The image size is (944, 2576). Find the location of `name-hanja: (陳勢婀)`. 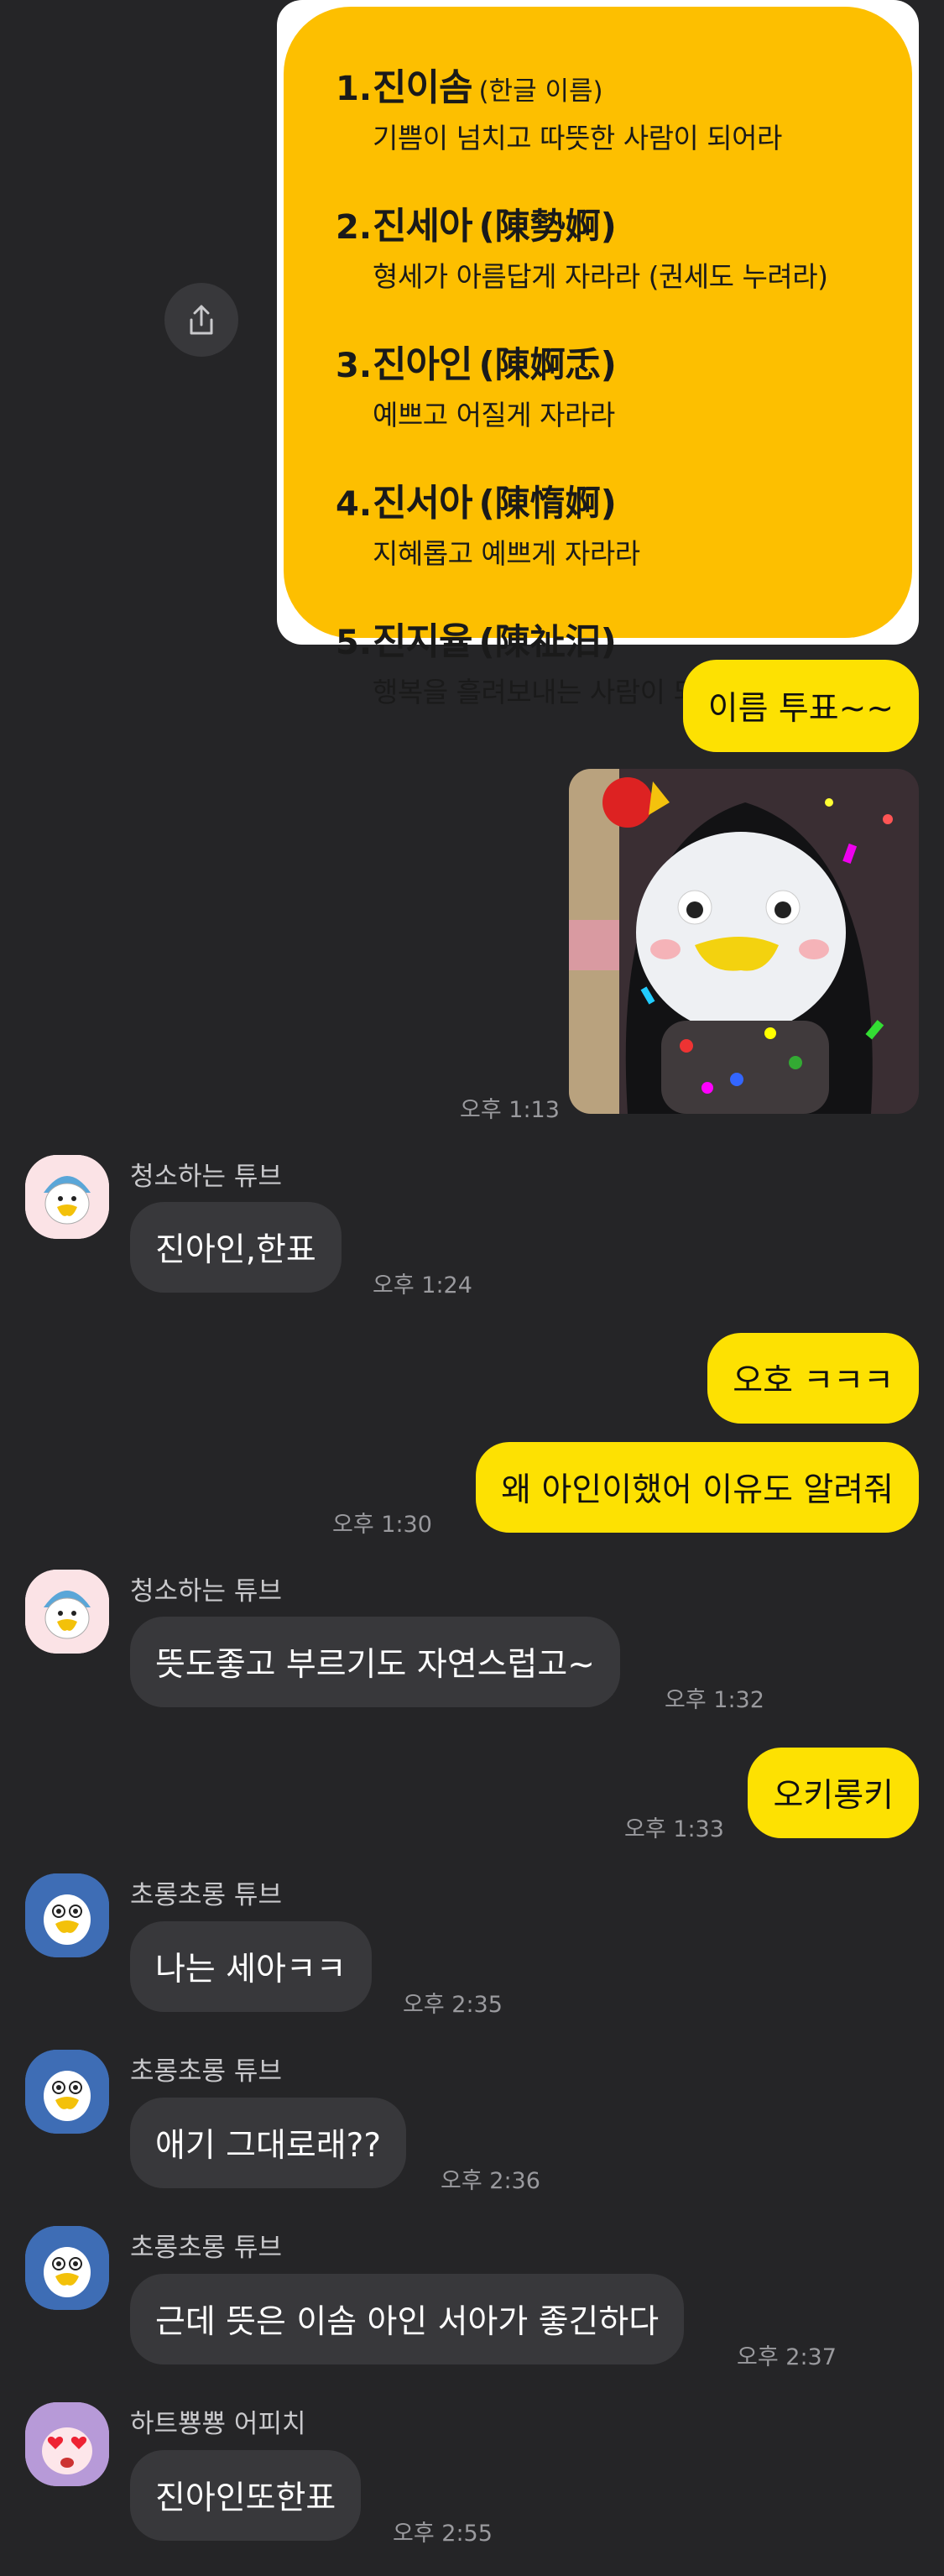

name-hanja: (陳勢婀) is located at coordinates (547, 226).